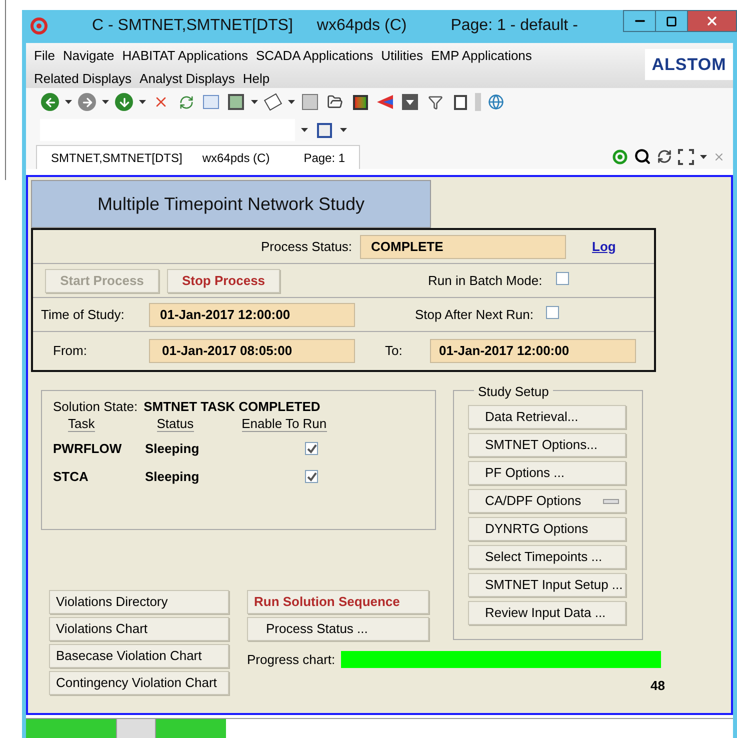 The height and width of the screenshot is (738, 737). Describe the element at coordinates (642, 156) in the screenshot. I see `search-icon` at that location.